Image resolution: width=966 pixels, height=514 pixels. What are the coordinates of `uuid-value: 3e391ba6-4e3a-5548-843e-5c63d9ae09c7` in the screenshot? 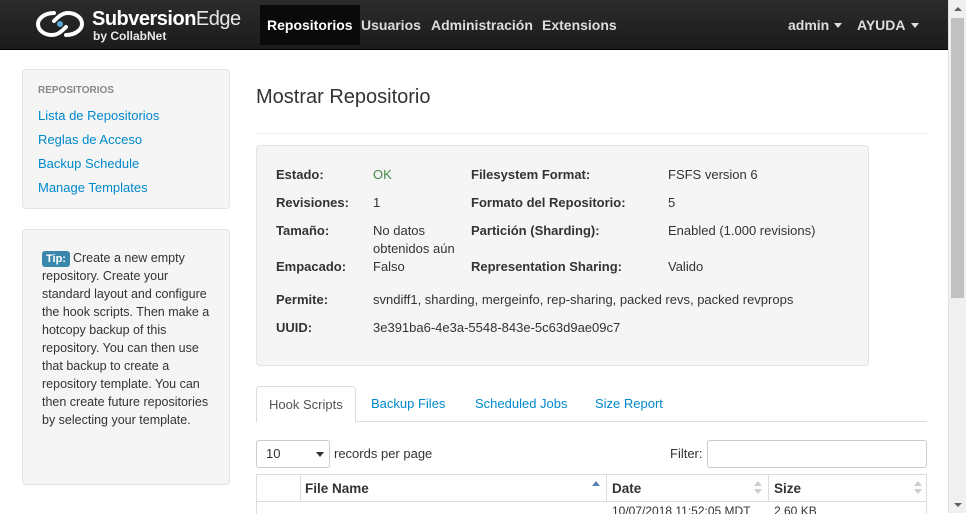 It's located at (497, 327).